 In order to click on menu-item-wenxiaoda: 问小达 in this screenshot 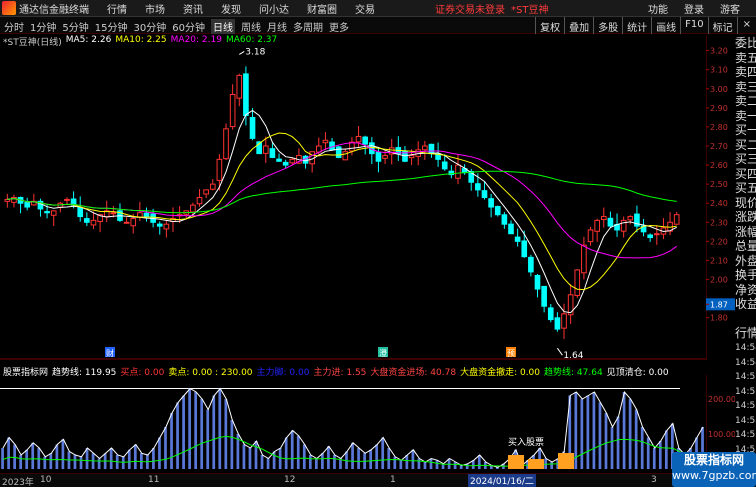, I will do `click(274, 8)`.